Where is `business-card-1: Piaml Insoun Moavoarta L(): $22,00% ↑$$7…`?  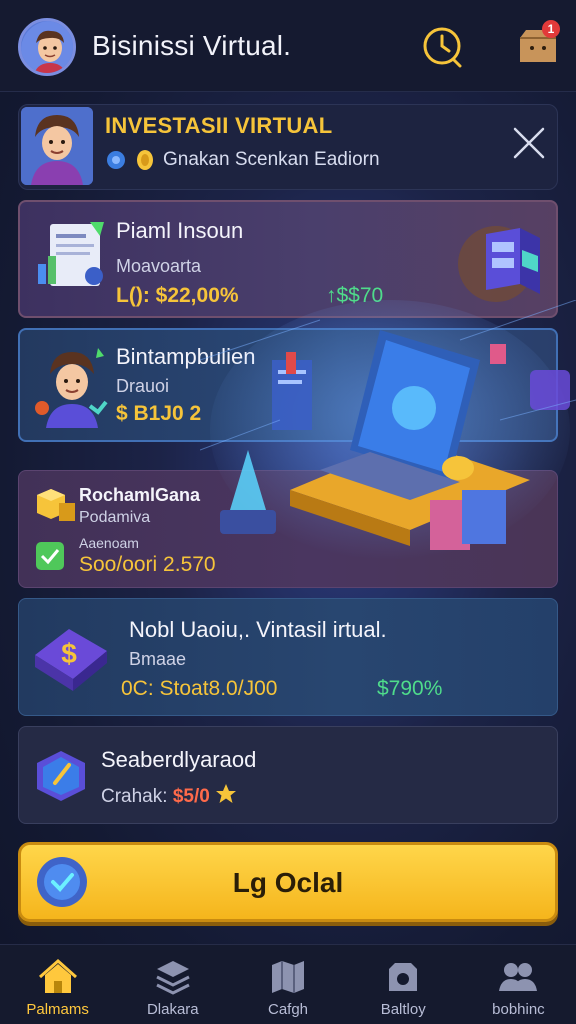 business-card-1: Piaml Insoun Moavoarta L(): $22,00% ↑$$7… is located at coordinates (288, 259).